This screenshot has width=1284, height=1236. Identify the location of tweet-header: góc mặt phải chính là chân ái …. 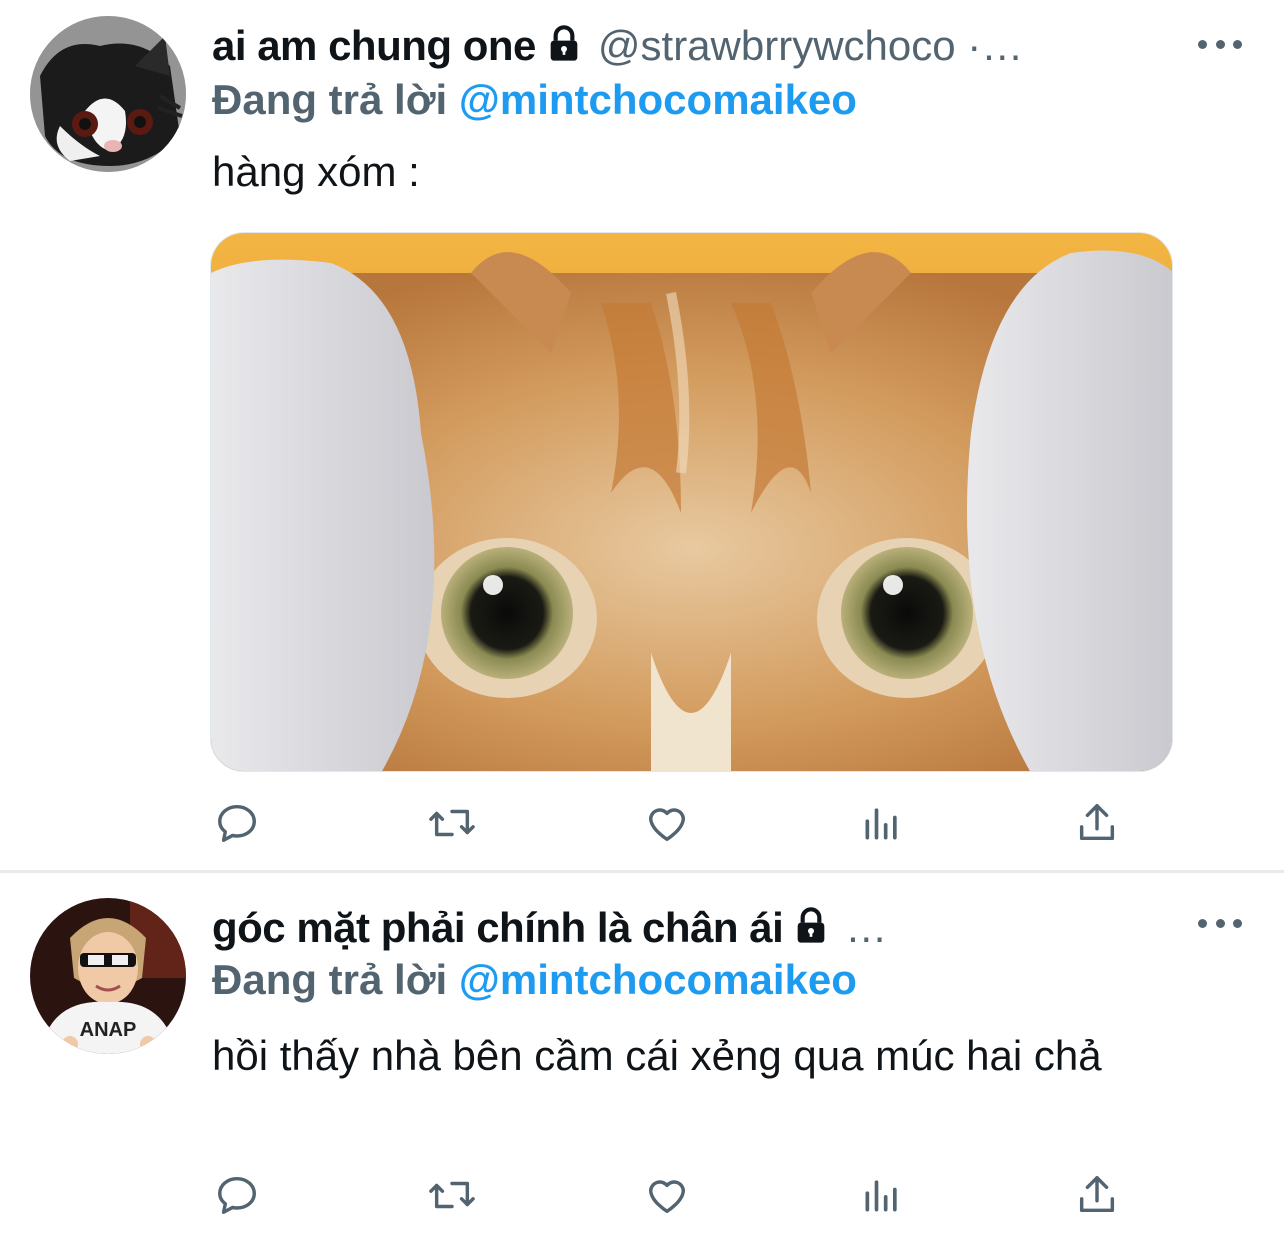
(728, 928).